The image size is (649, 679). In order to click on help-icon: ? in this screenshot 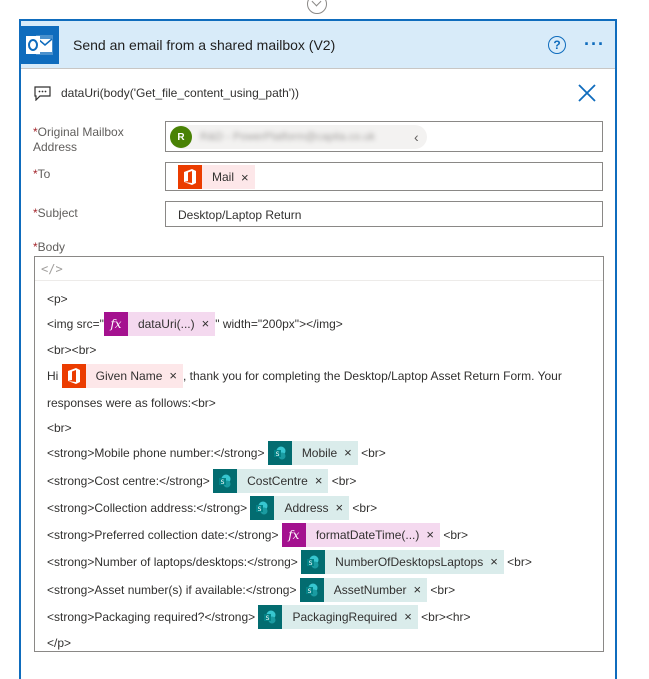, I will do `click(557, 44)`.